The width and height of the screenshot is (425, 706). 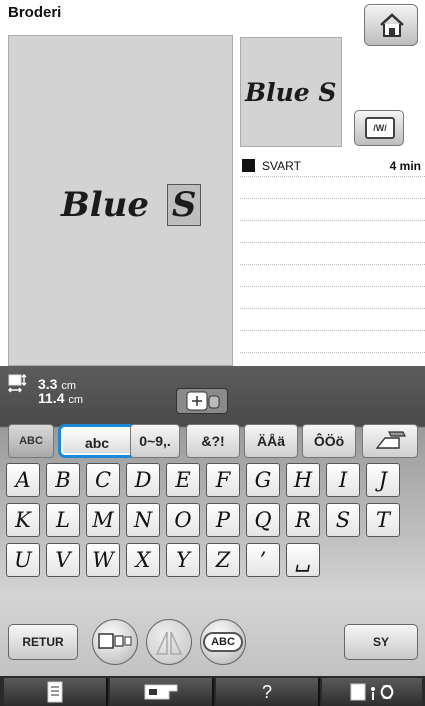 I want to click on preview-text-large: Blue S, so click(x=131, y=205).